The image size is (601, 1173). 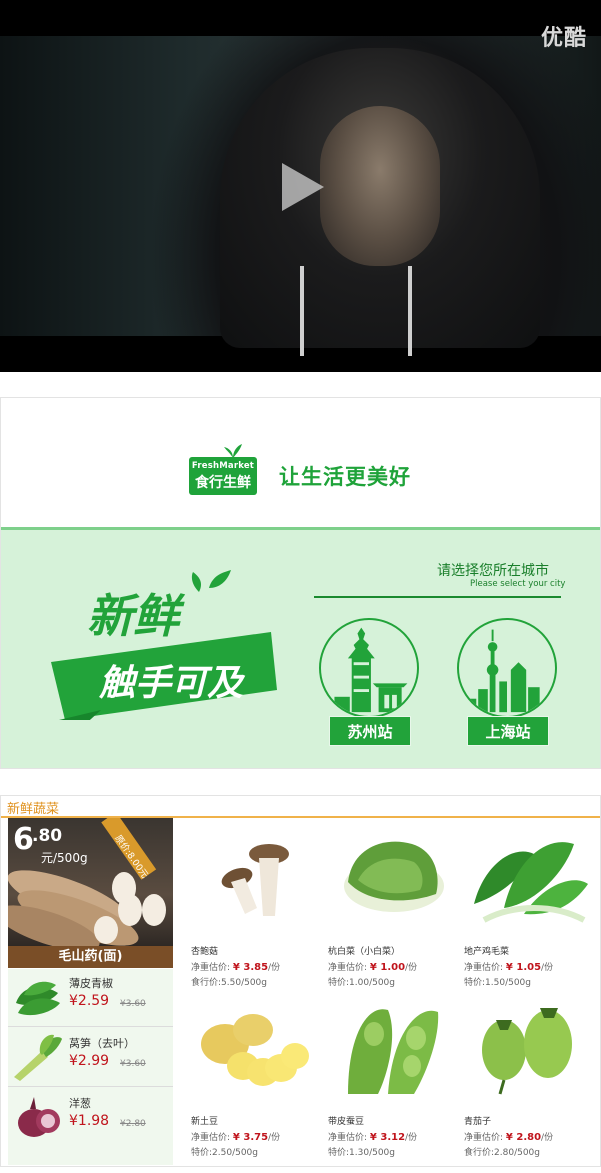 What do you see at coordinates (345, 477) in the screenshot?
I see `banner-slogan: 让生活更美好` at bounding box center [345, 477].